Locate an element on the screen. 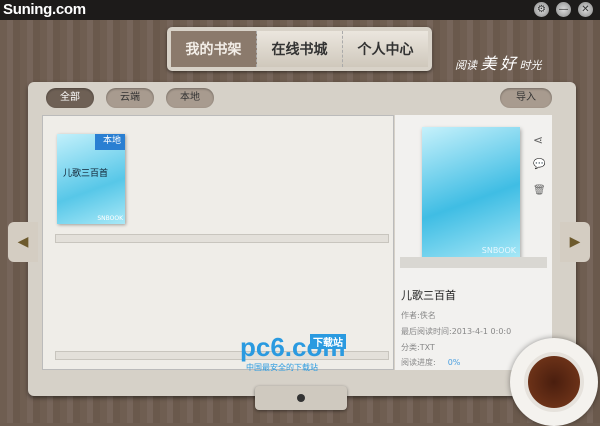 The height and width of the screenshot is (426, 600). page-dot is located at coordinates (301, 398).